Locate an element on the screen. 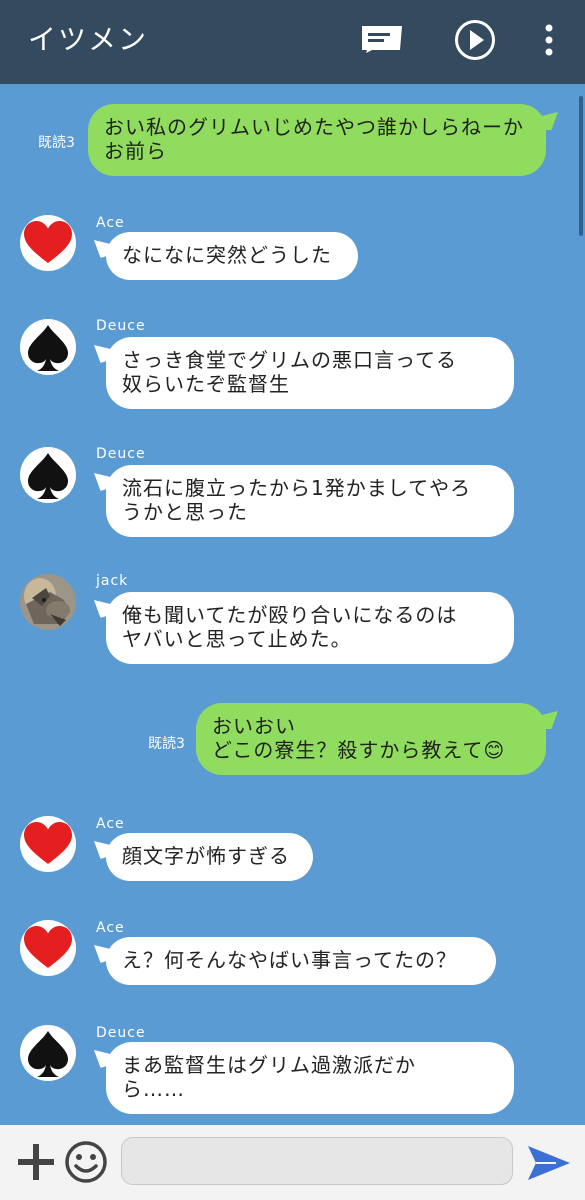 The image size is (585, 1200). message-row-outgoing: 既読3 おい私のグリムいじめたやつ誰かしらねーか お前ら is located at coordinates (292, 141).